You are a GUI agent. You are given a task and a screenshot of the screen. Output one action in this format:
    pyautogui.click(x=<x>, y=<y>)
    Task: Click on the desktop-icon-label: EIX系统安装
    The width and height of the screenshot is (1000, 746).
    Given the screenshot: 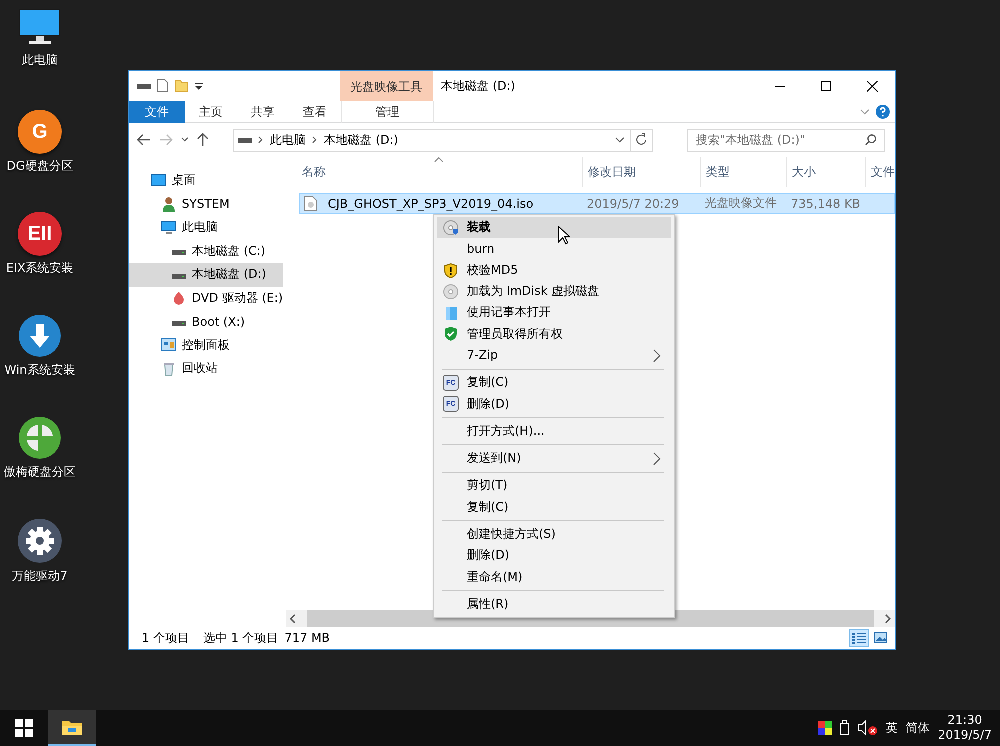 What is the action you would take?
    pyautogui.click(x=40, y=268)
    